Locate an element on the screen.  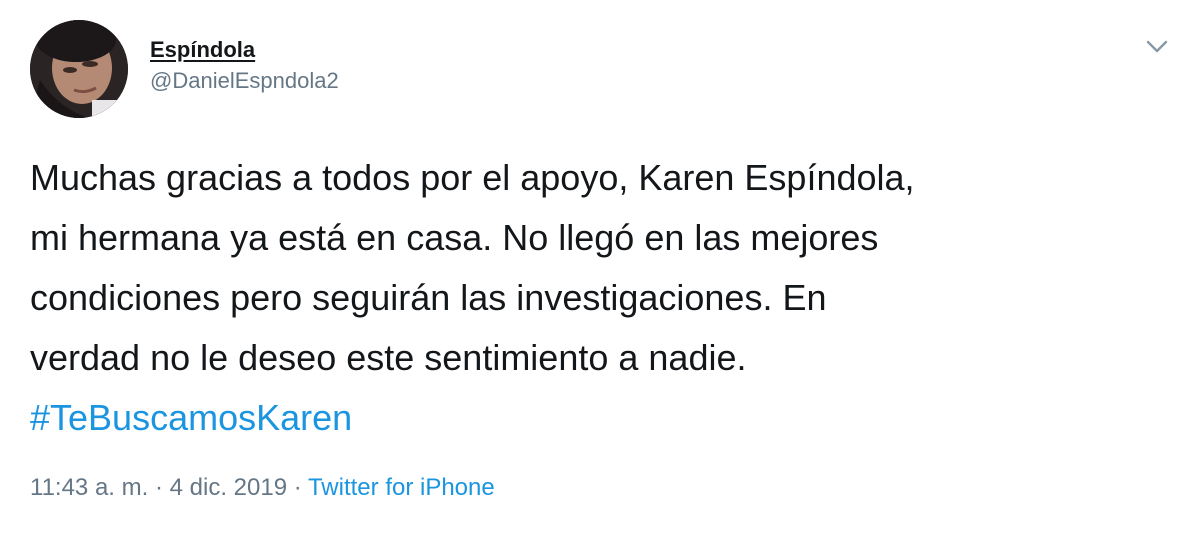
avatar is located at coordinates (79, 69).